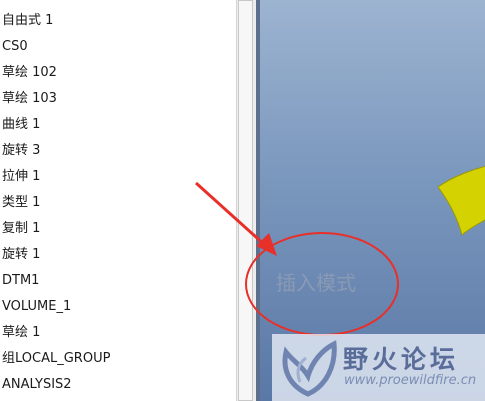 This screenshot has height=401, width=485. Describe the element at coordinates (316, 281) in the screenshot. I see `insert-mode-label: 插入模式` at that location.